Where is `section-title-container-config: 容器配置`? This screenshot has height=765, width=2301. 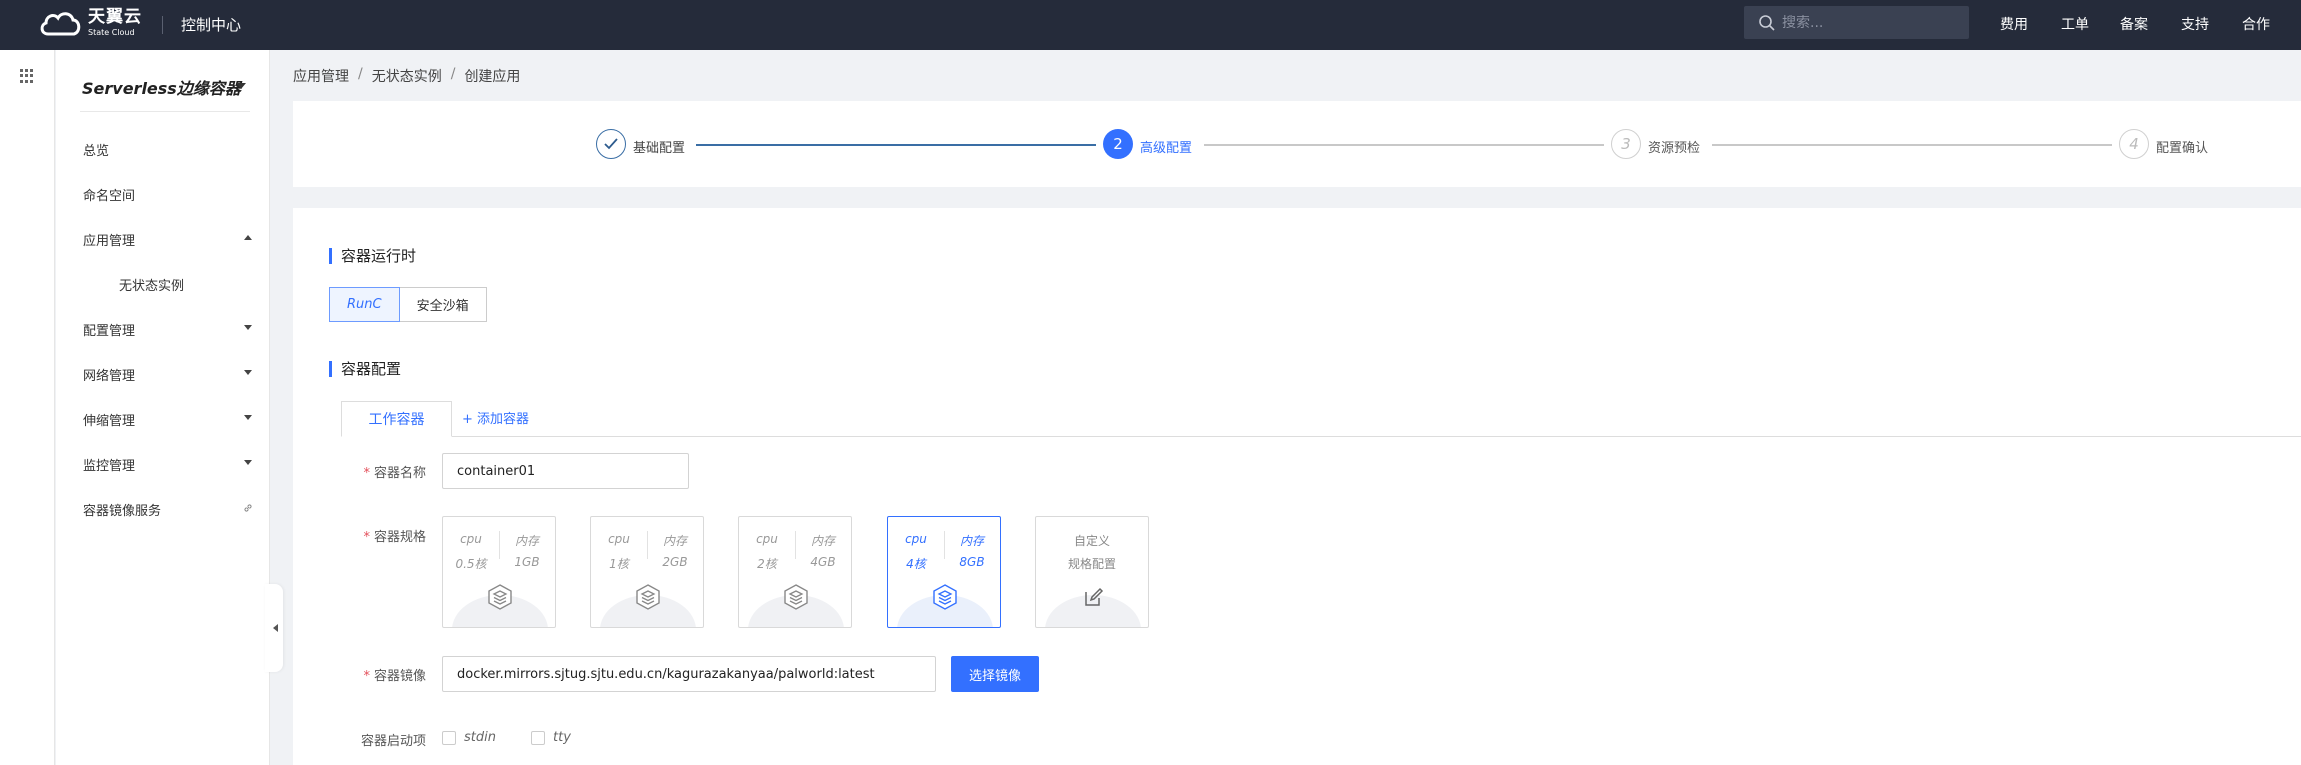 section-title-container-config: 容器配置 is located at coordinates (365, 369).